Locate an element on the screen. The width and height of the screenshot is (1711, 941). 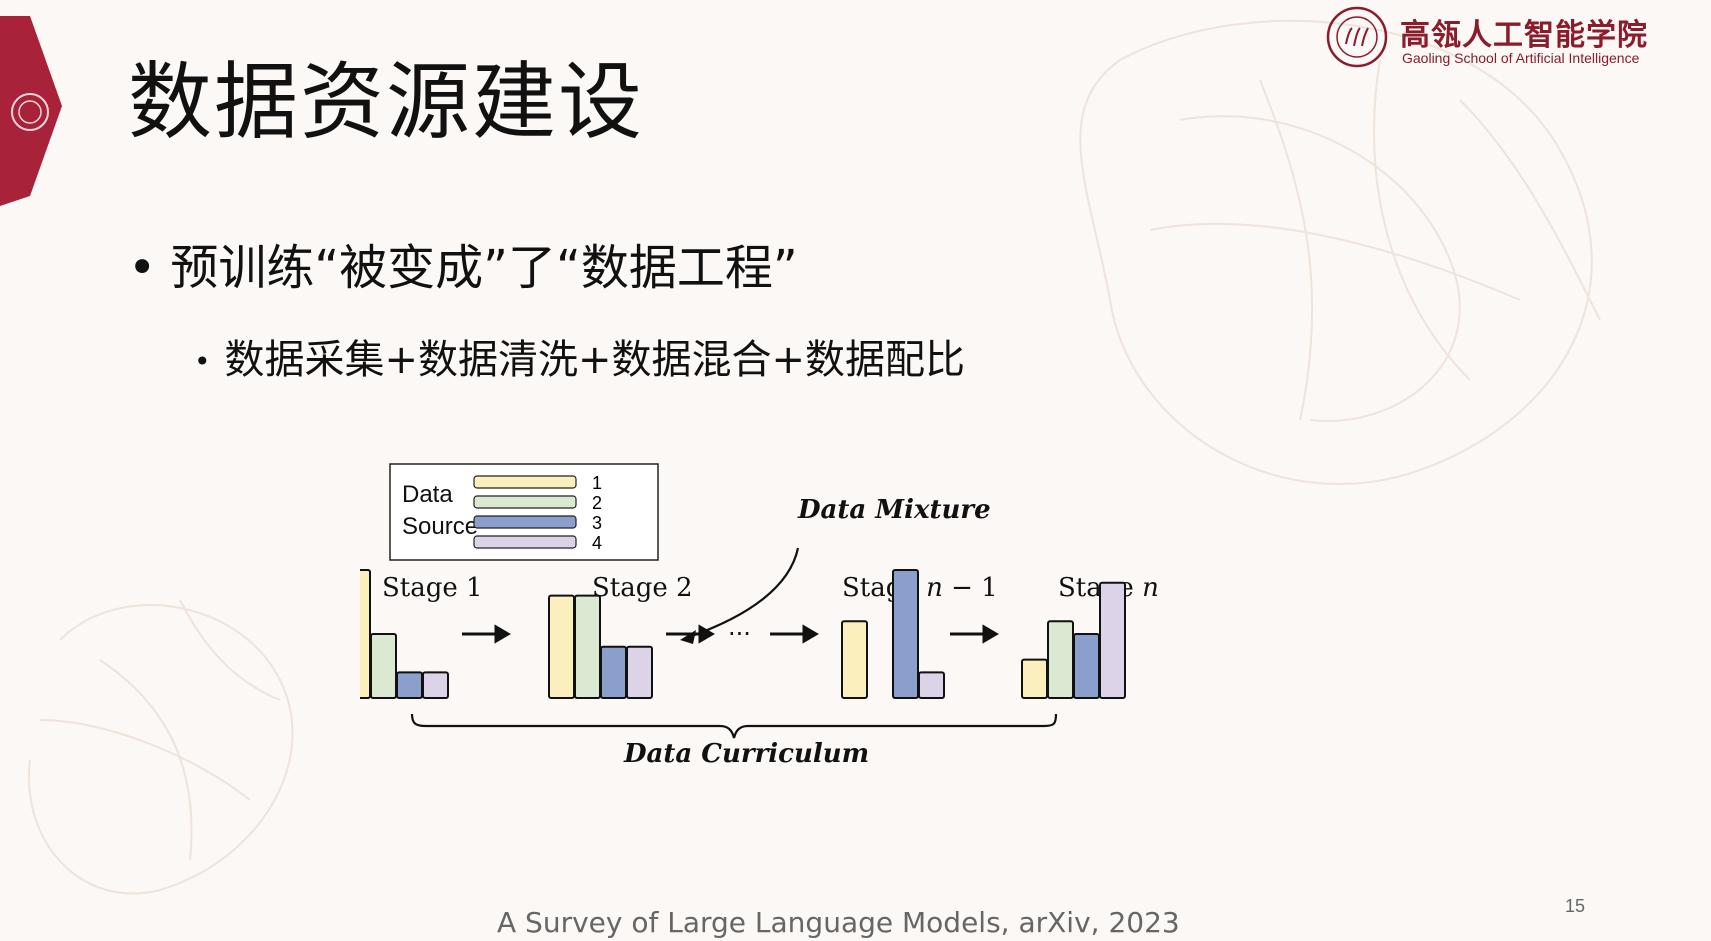
data-curriculum-label: Data Curriculum is located at coordinates (746, 754).